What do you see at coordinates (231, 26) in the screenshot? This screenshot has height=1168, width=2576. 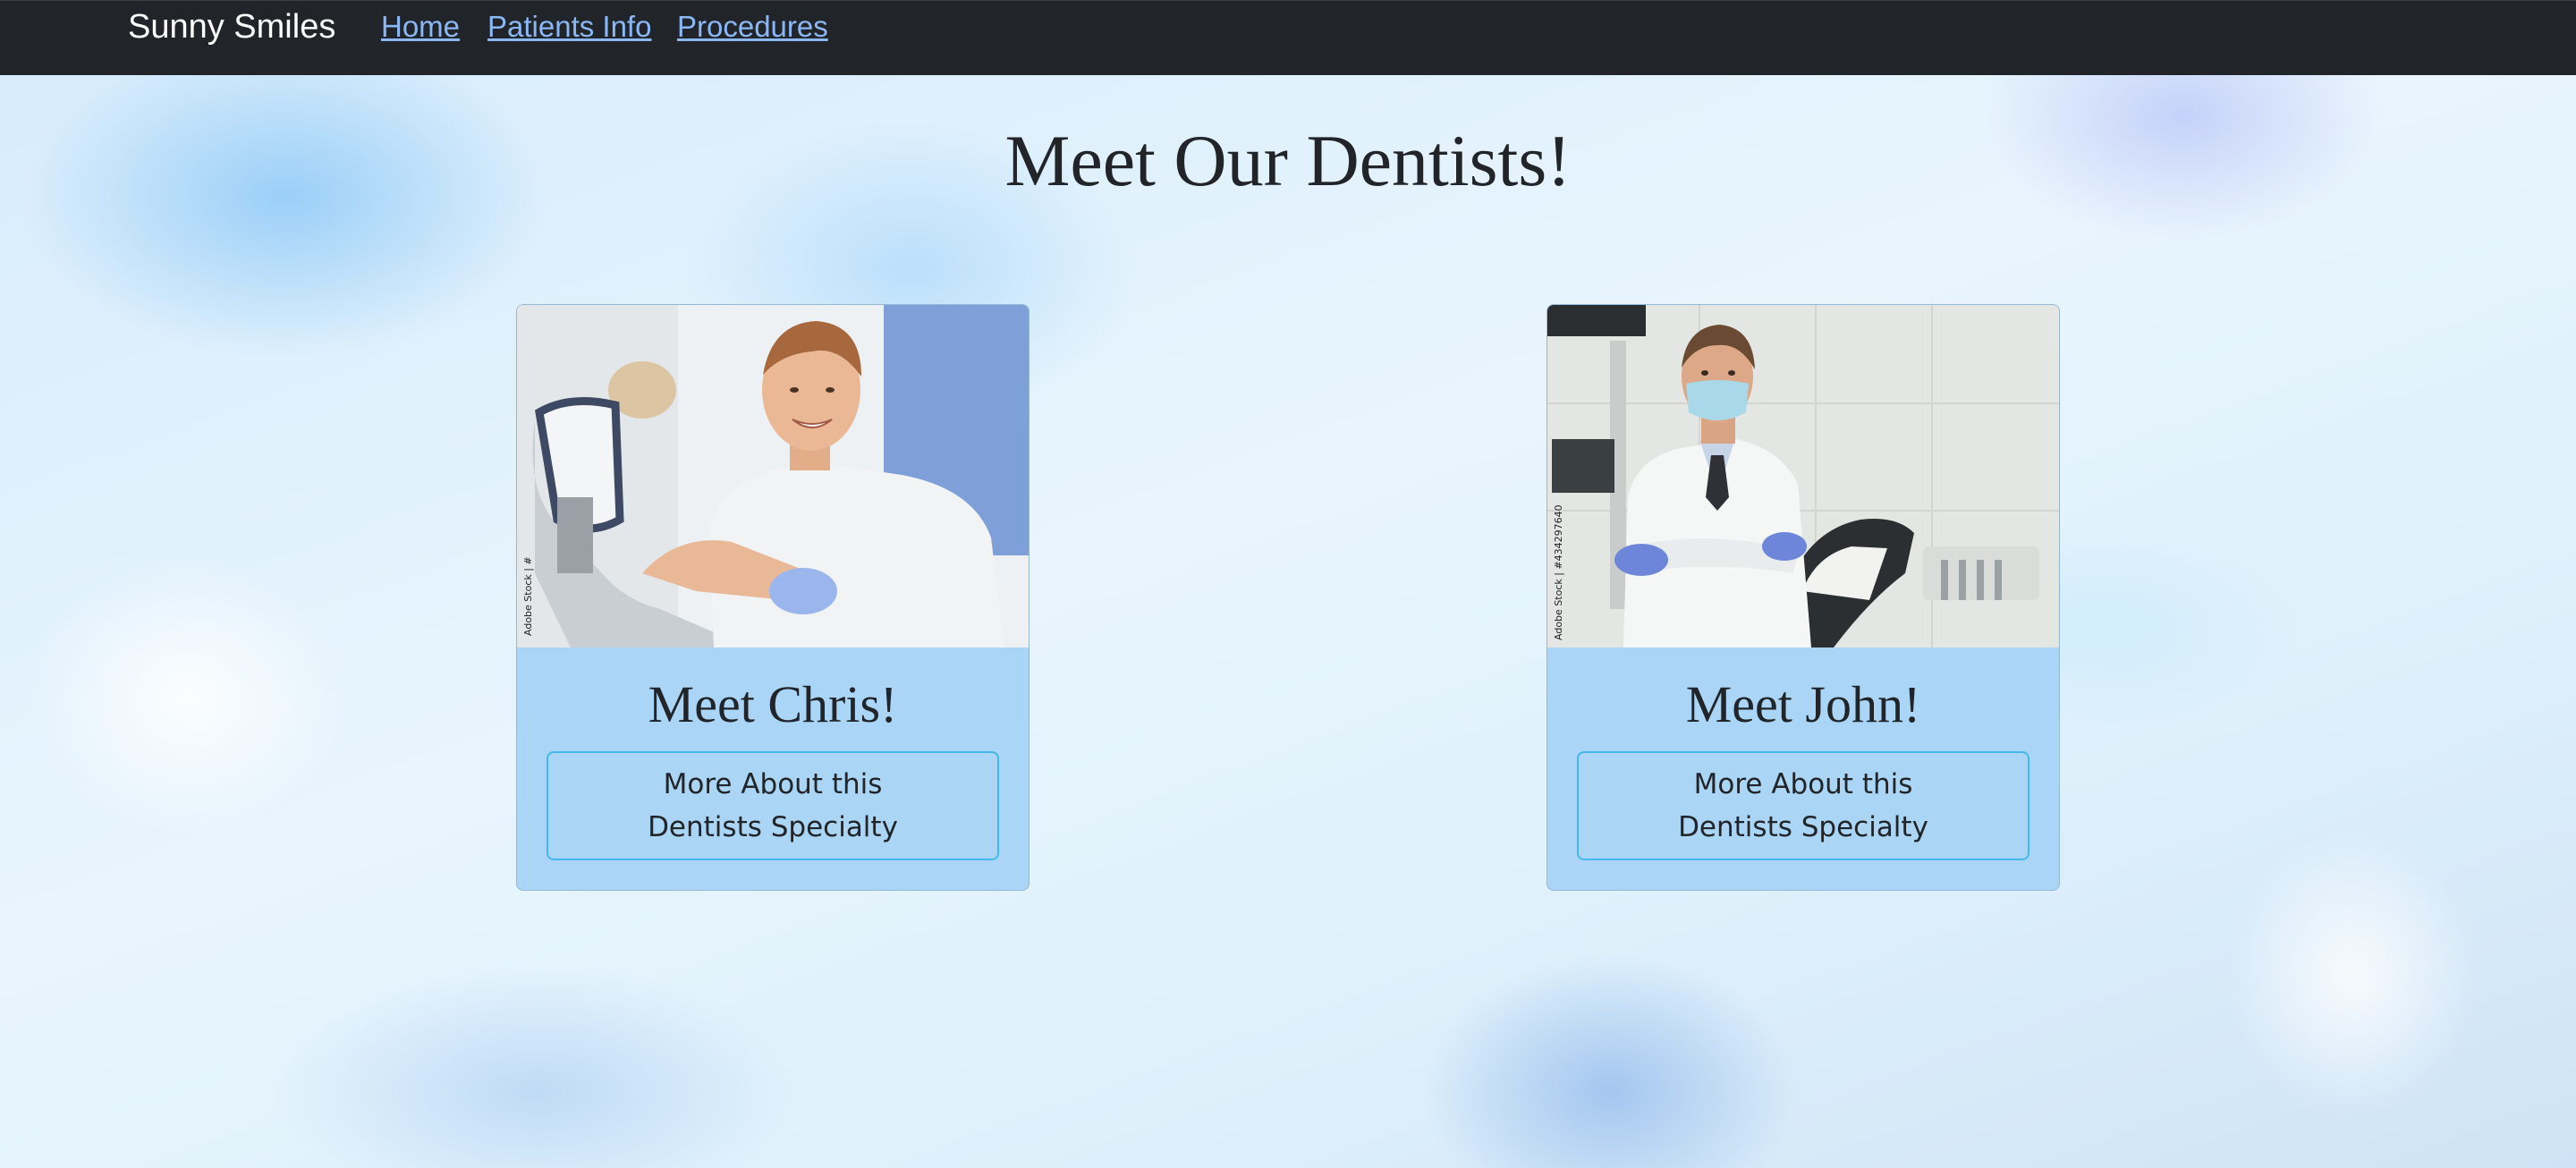 I see `brand-logo-text: Sunny Smiles` at bounding box center [231, 26].